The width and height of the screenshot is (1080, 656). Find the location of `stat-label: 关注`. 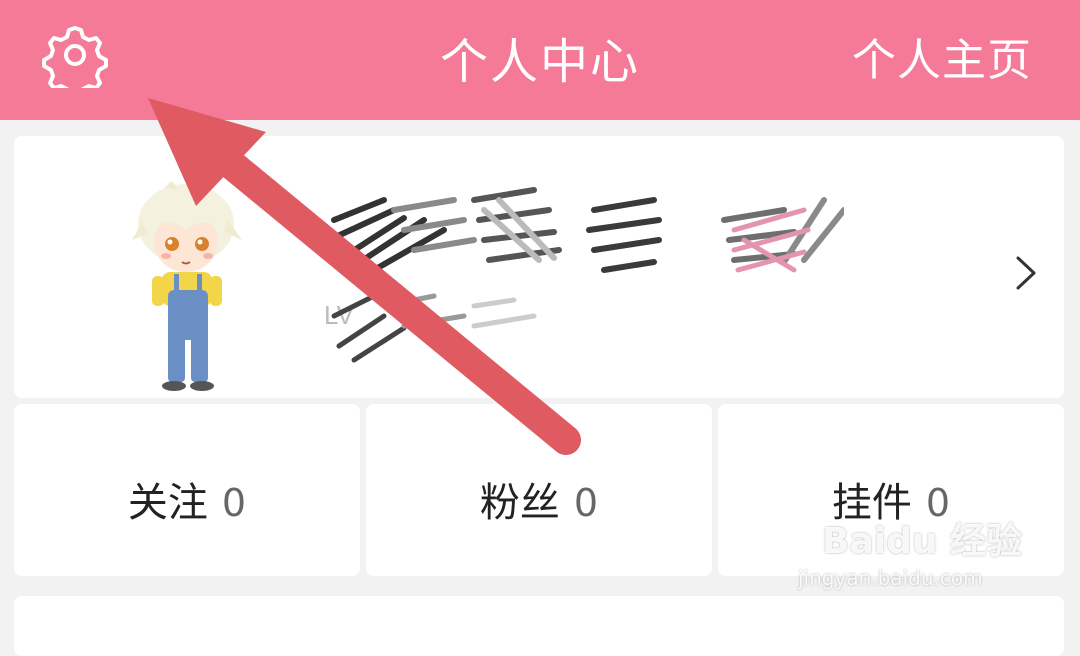

stat-label: 关注 is located at coordinates (167, 503).